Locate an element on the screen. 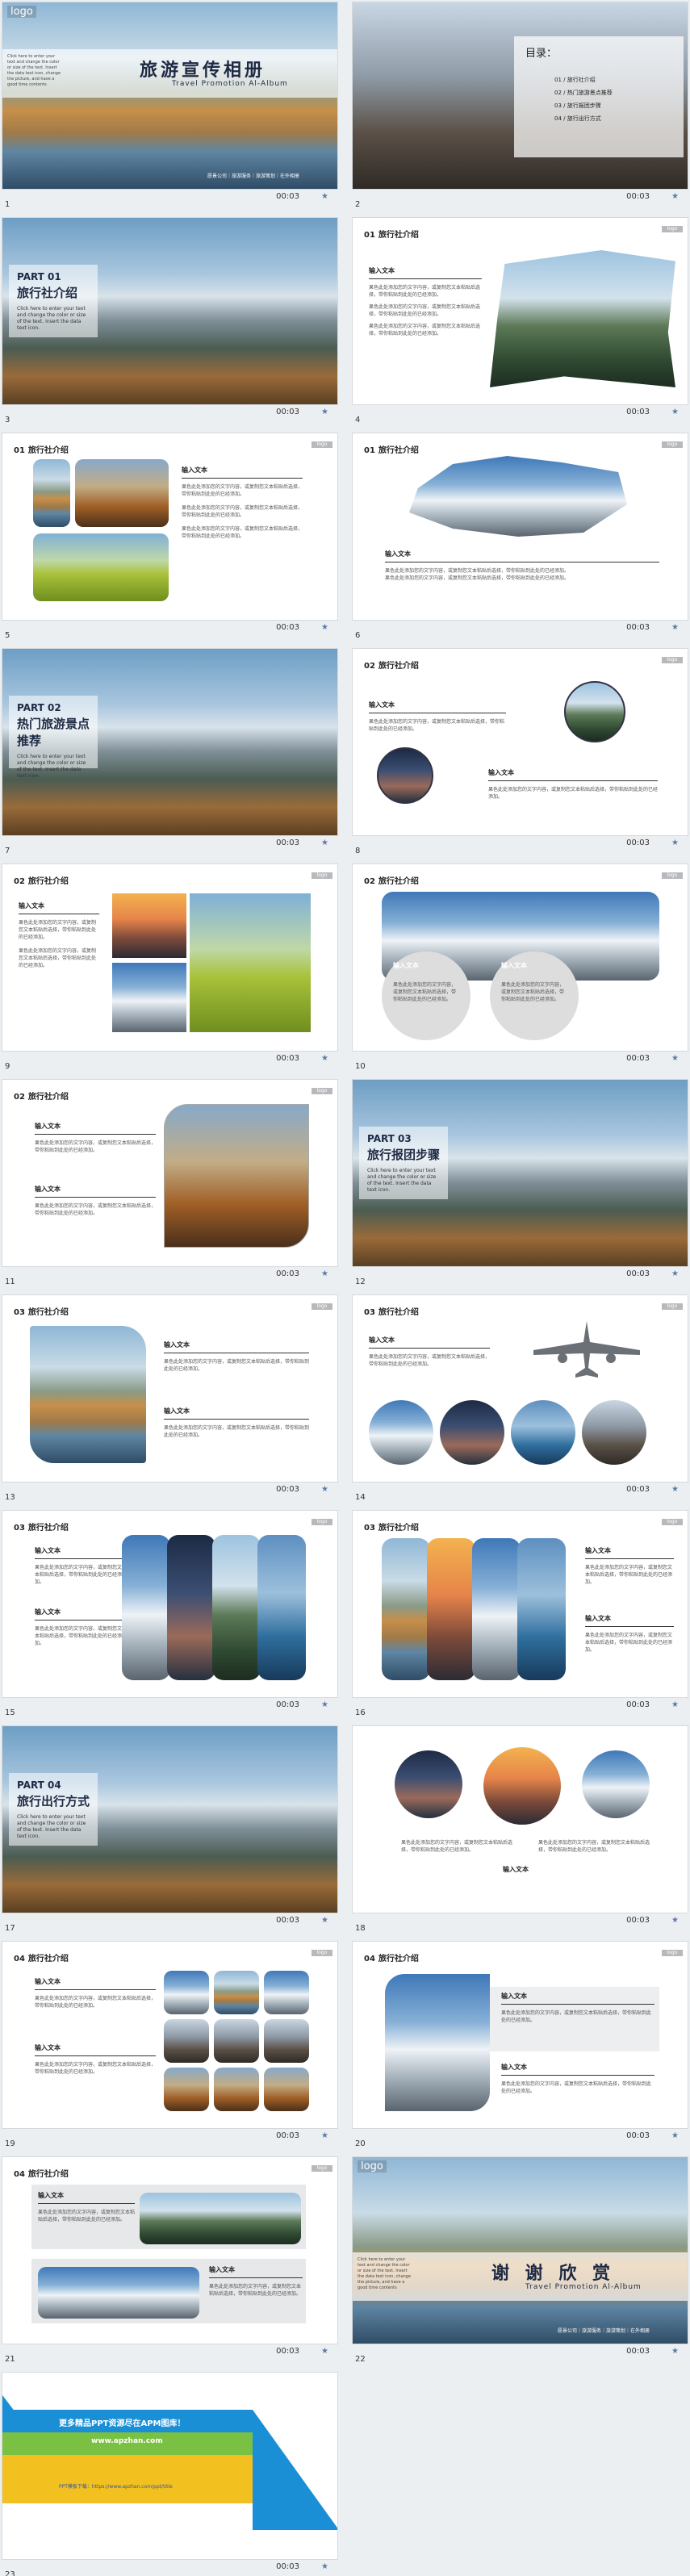  logo: logo is located at coordinates (21, 12).